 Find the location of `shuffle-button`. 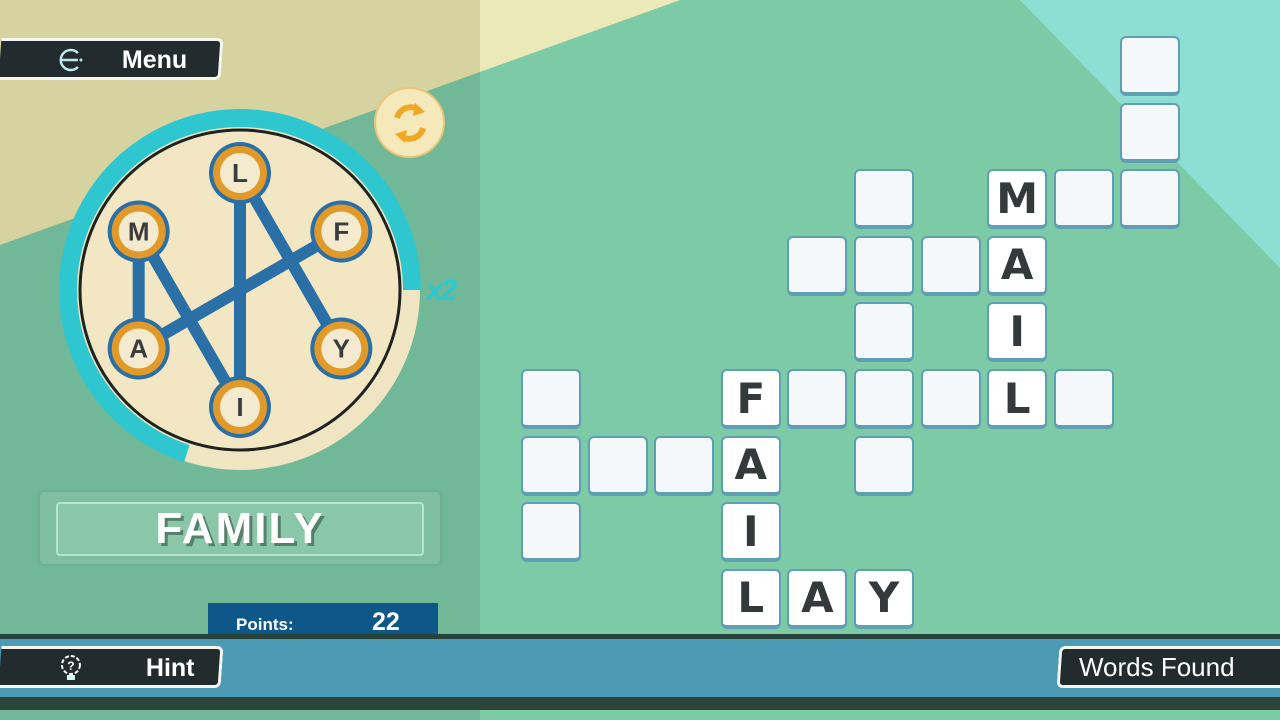

shuffle-button is located at coordinates (409, 122).